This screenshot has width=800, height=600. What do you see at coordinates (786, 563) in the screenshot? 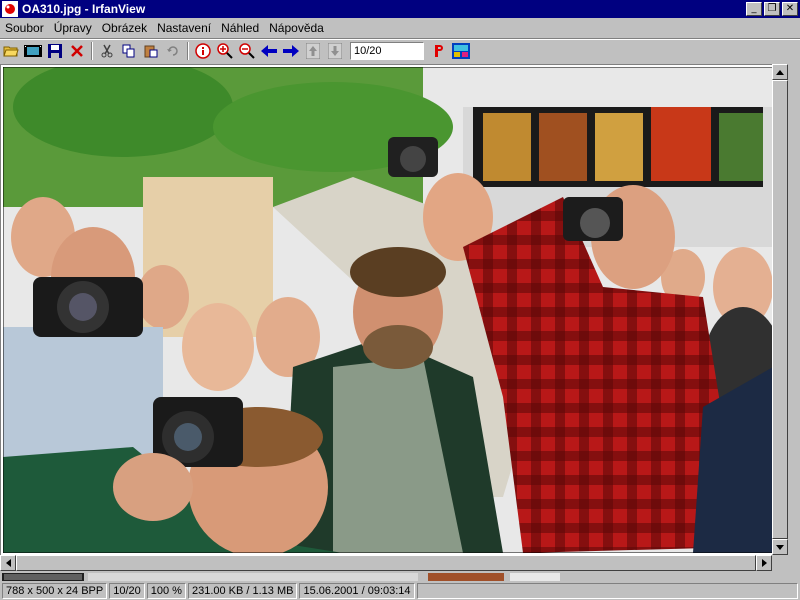
I see `scrollbar-corner` at bounding box center [786, 563].